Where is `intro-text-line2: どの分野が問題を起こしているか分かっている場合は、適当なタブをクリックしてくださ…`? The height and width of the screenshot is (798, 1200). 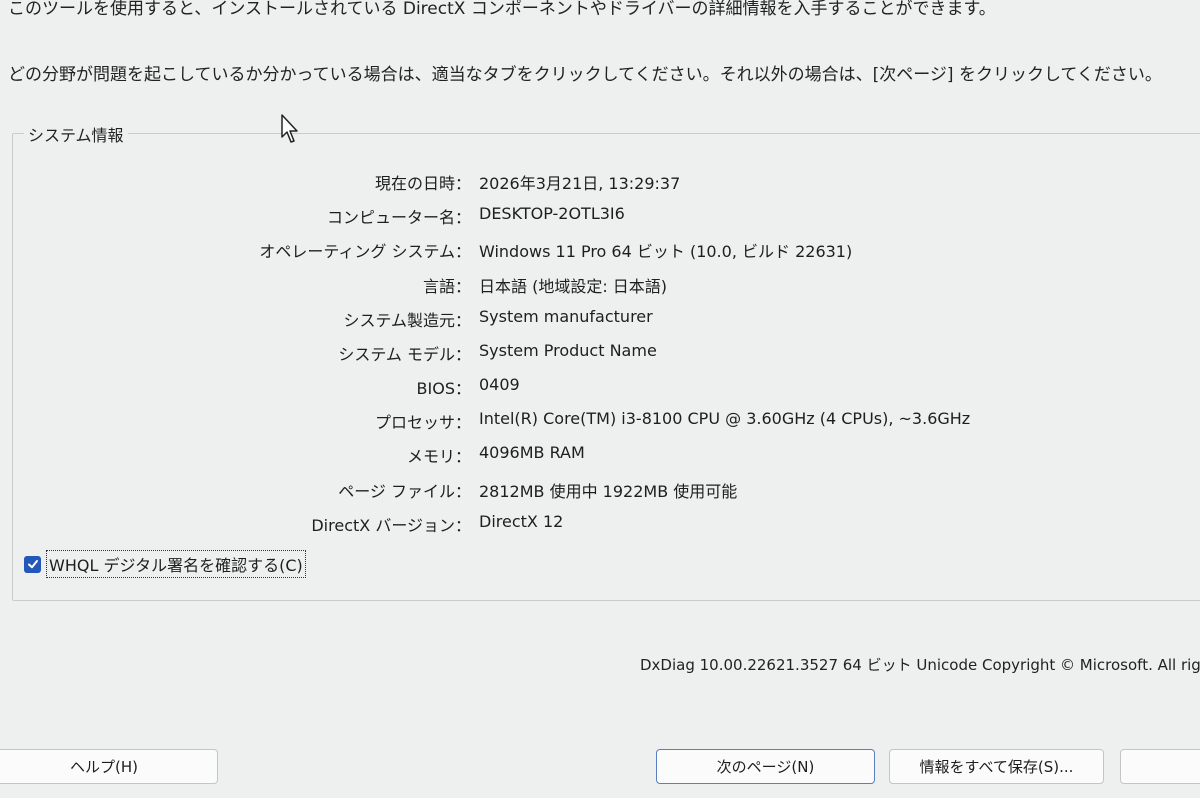
intro-text-line2: どの分野が問題を起こしているか分かっている場合は、適当なタブをクリックしてくださ… is located at coordinates (585, 75).